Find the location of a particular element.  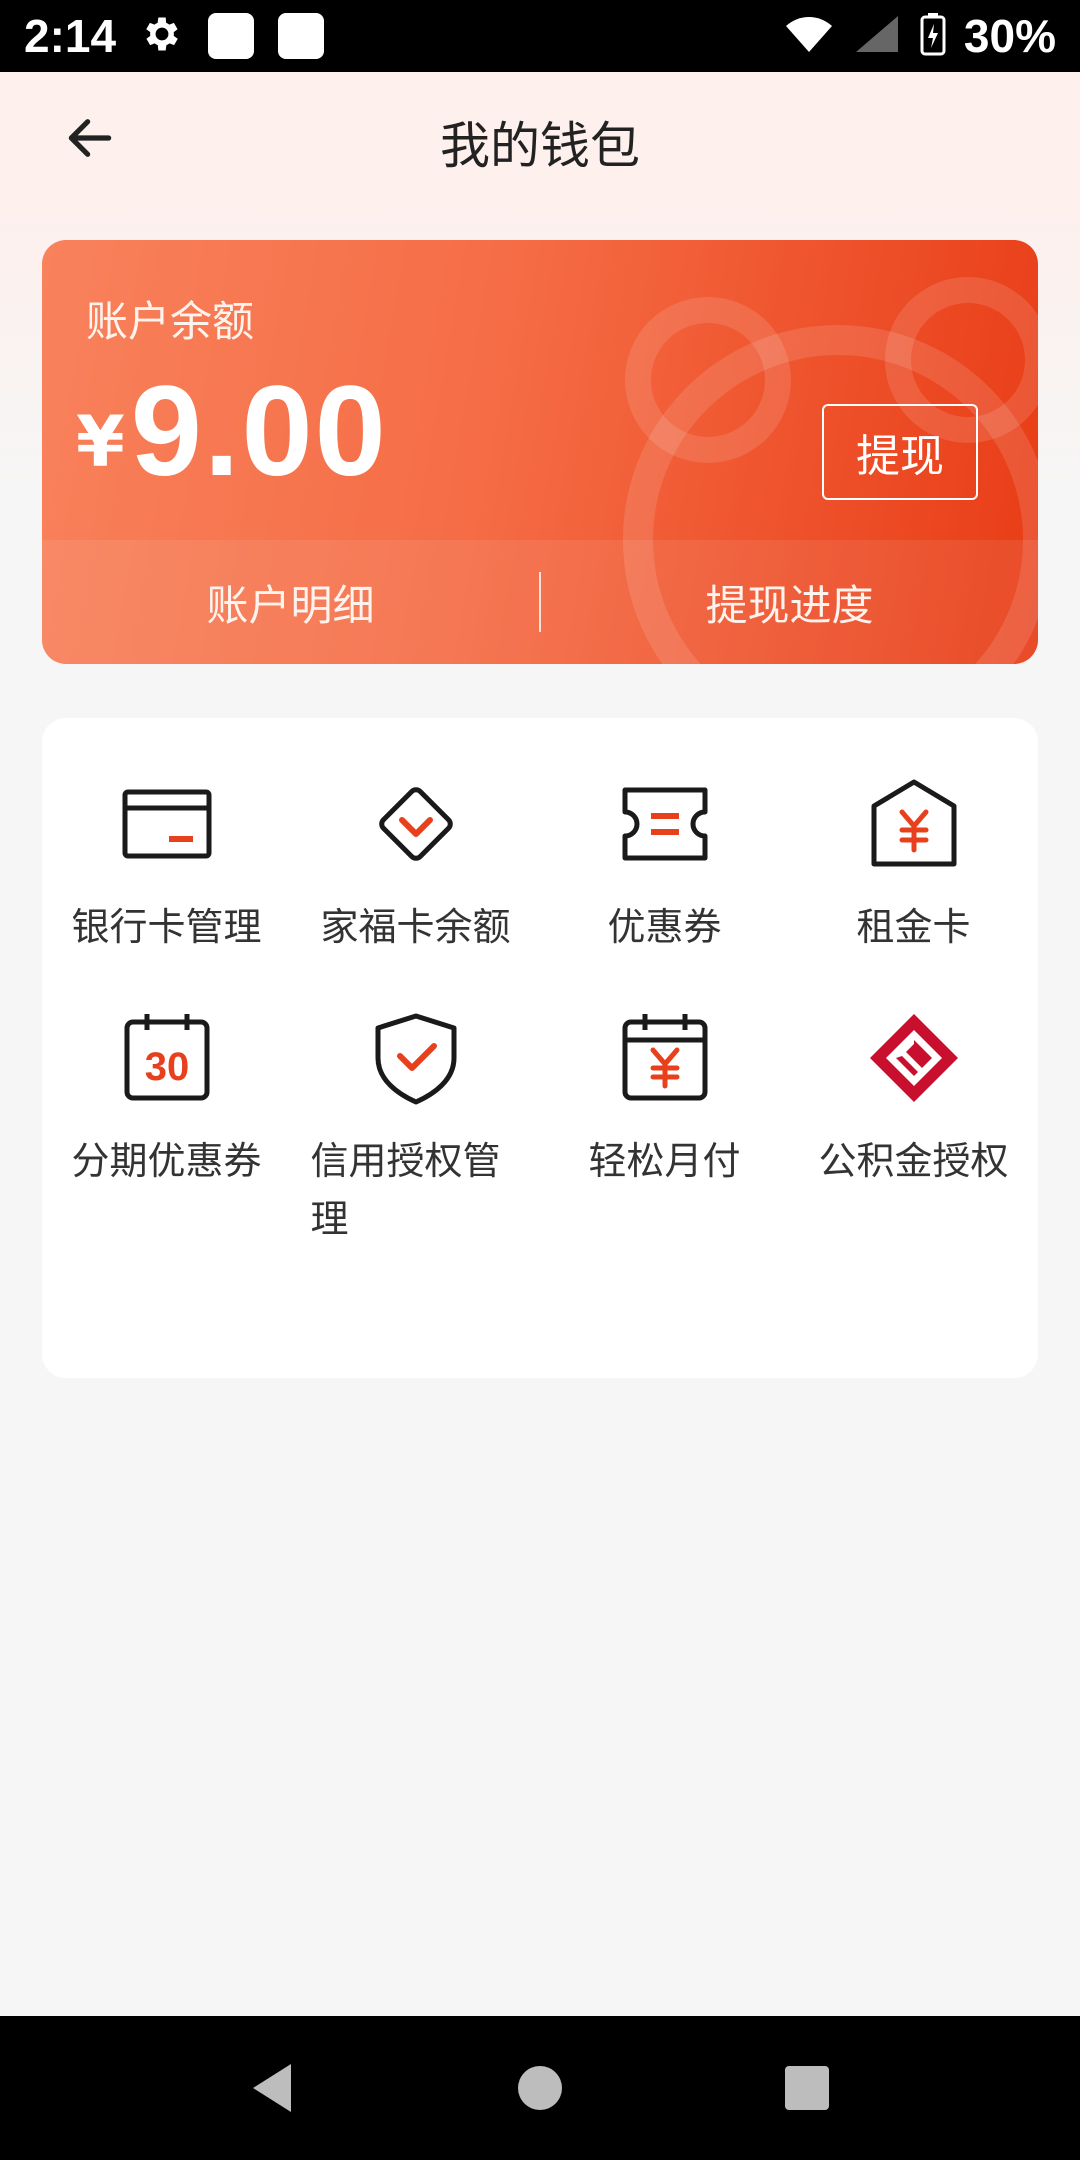

service-rent-card: 租金卡 is located at coordinates (913, 865).